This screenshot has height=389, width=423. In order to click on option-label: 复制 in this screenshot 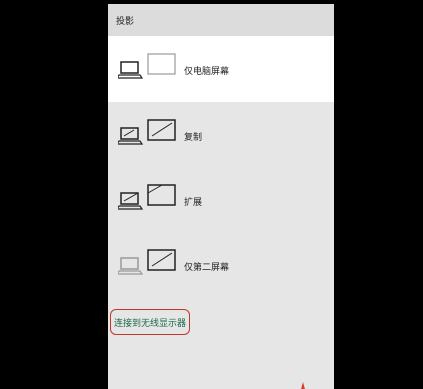, I will do `click(193, 138)`.